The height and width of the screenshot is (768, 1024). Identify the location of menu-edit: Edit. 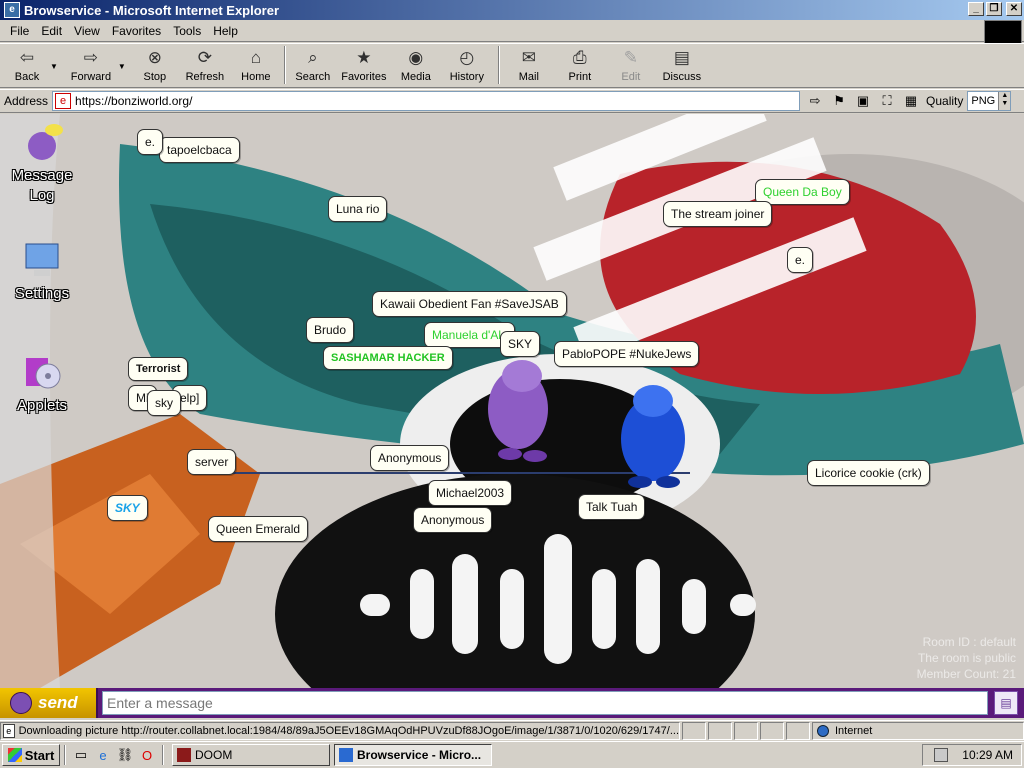
(51, 31).